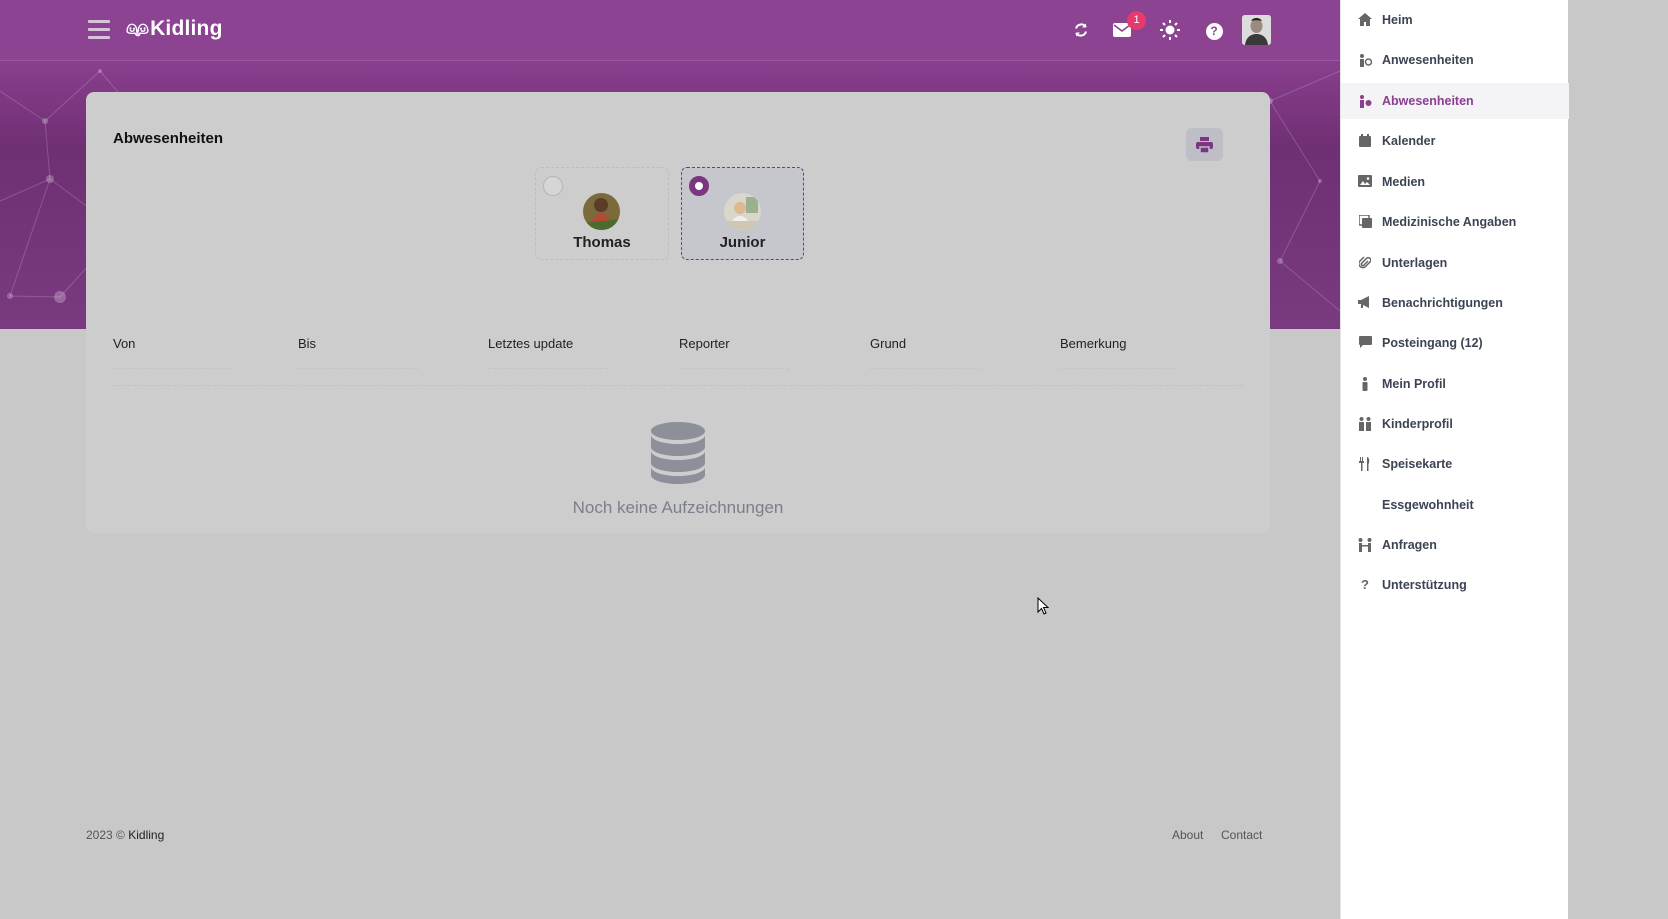  Describe the element at coordinates (1365, 60) in the screenshot. I see `attendance-icon` at that location.